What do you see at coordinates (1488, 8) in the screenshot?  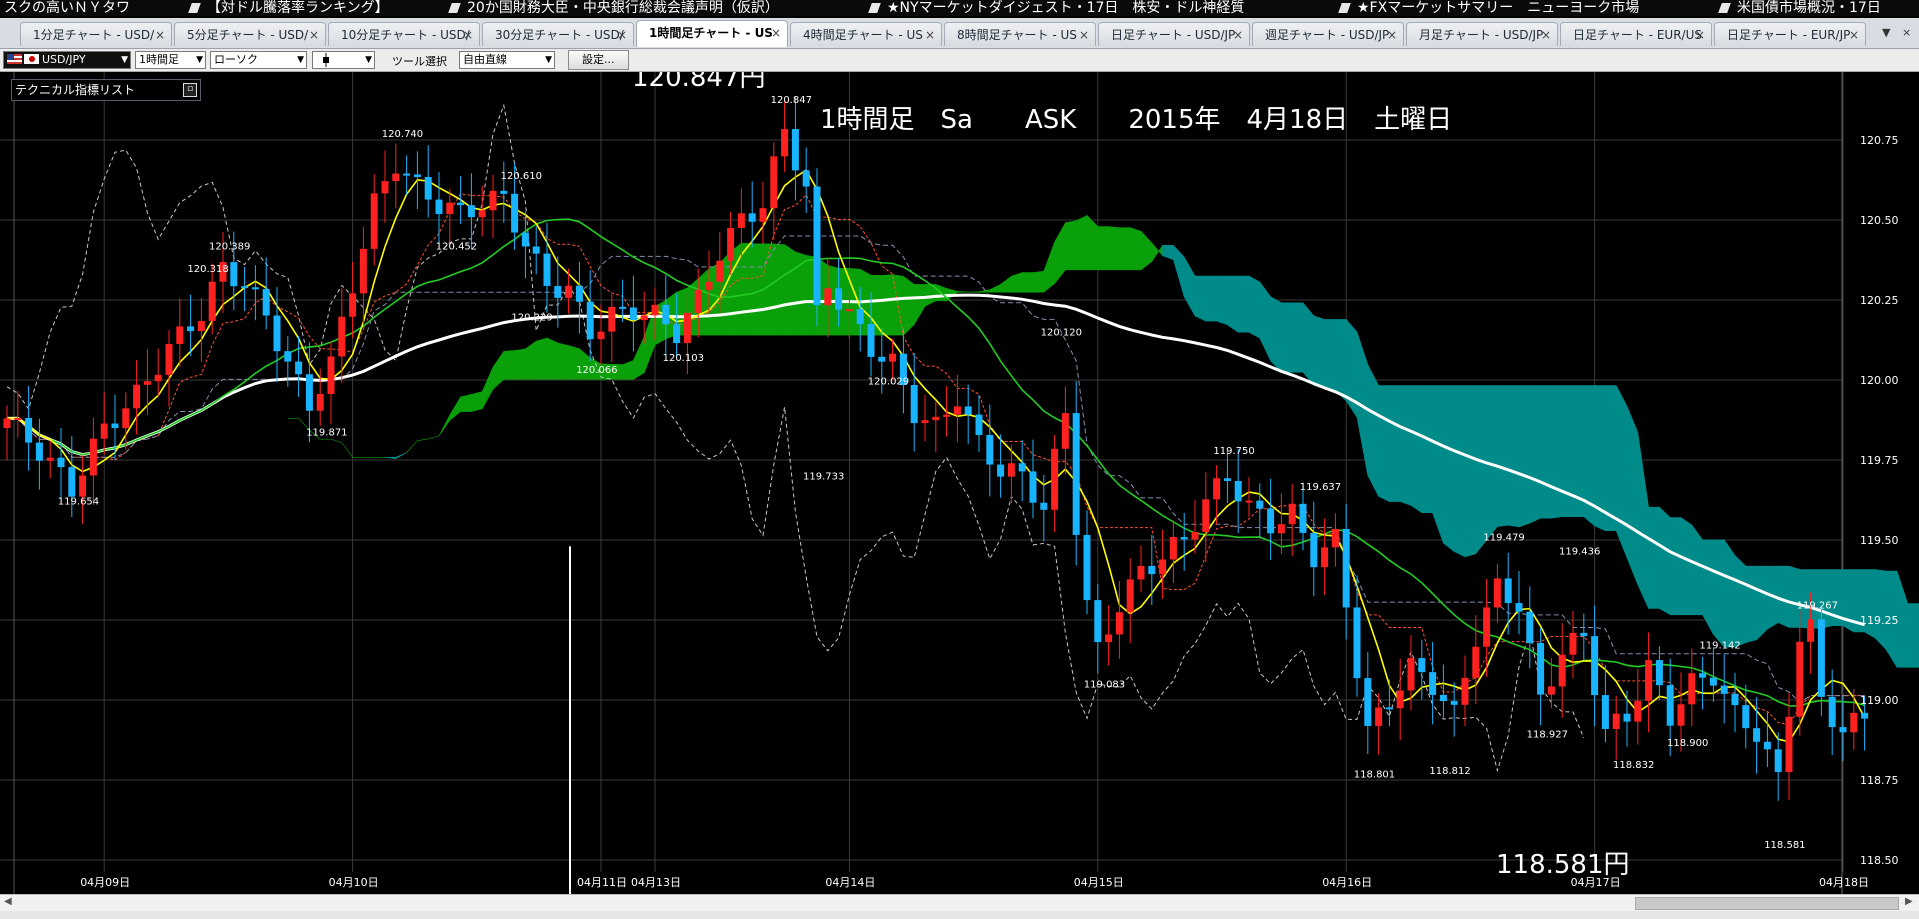 I see `news-headline: ★FXマーケットサマリー ニューヨーク市場` at bounding box center [1488, 8].